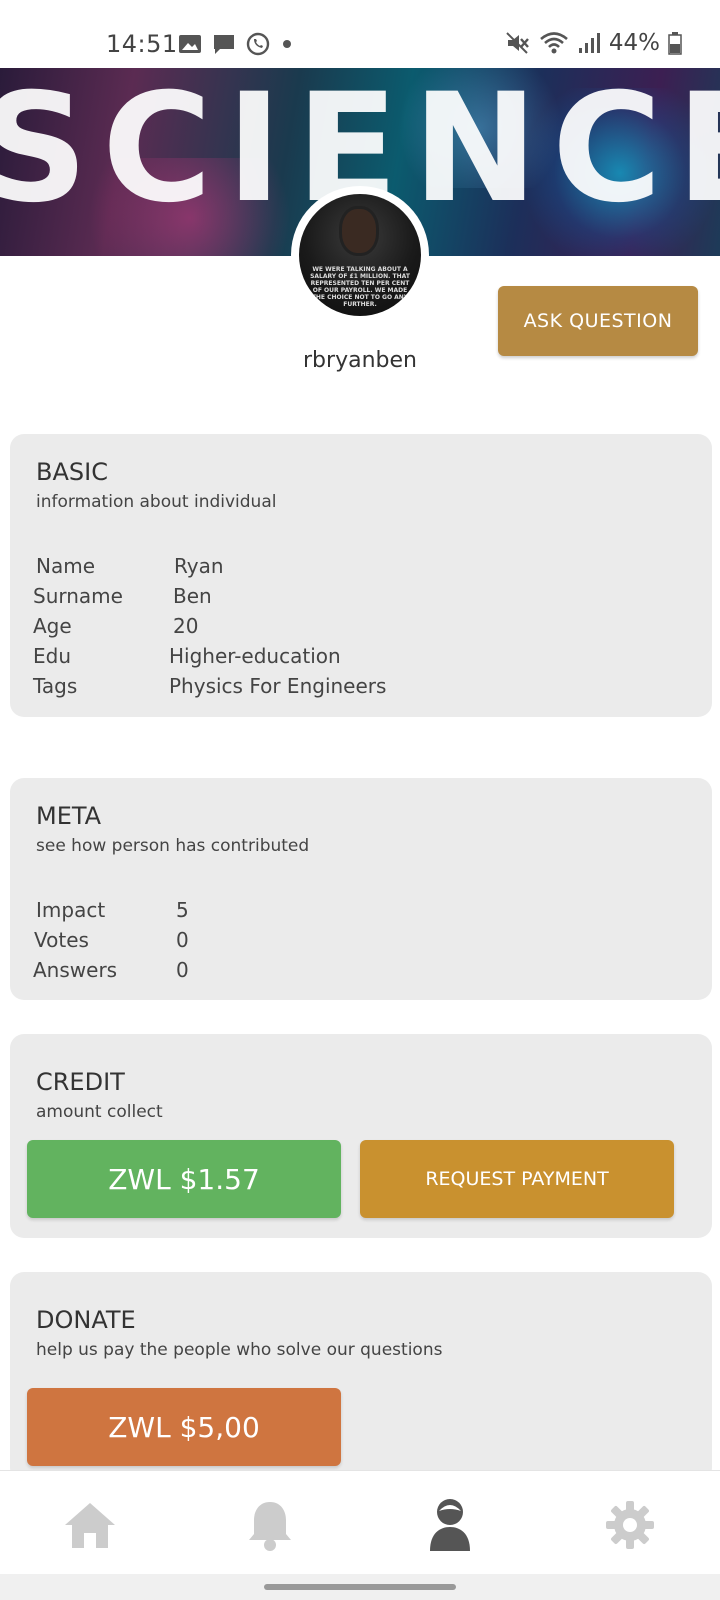 The width and height of the screenshot is (720, 1600). I want to click on profile-icon, so click(450, 1525).